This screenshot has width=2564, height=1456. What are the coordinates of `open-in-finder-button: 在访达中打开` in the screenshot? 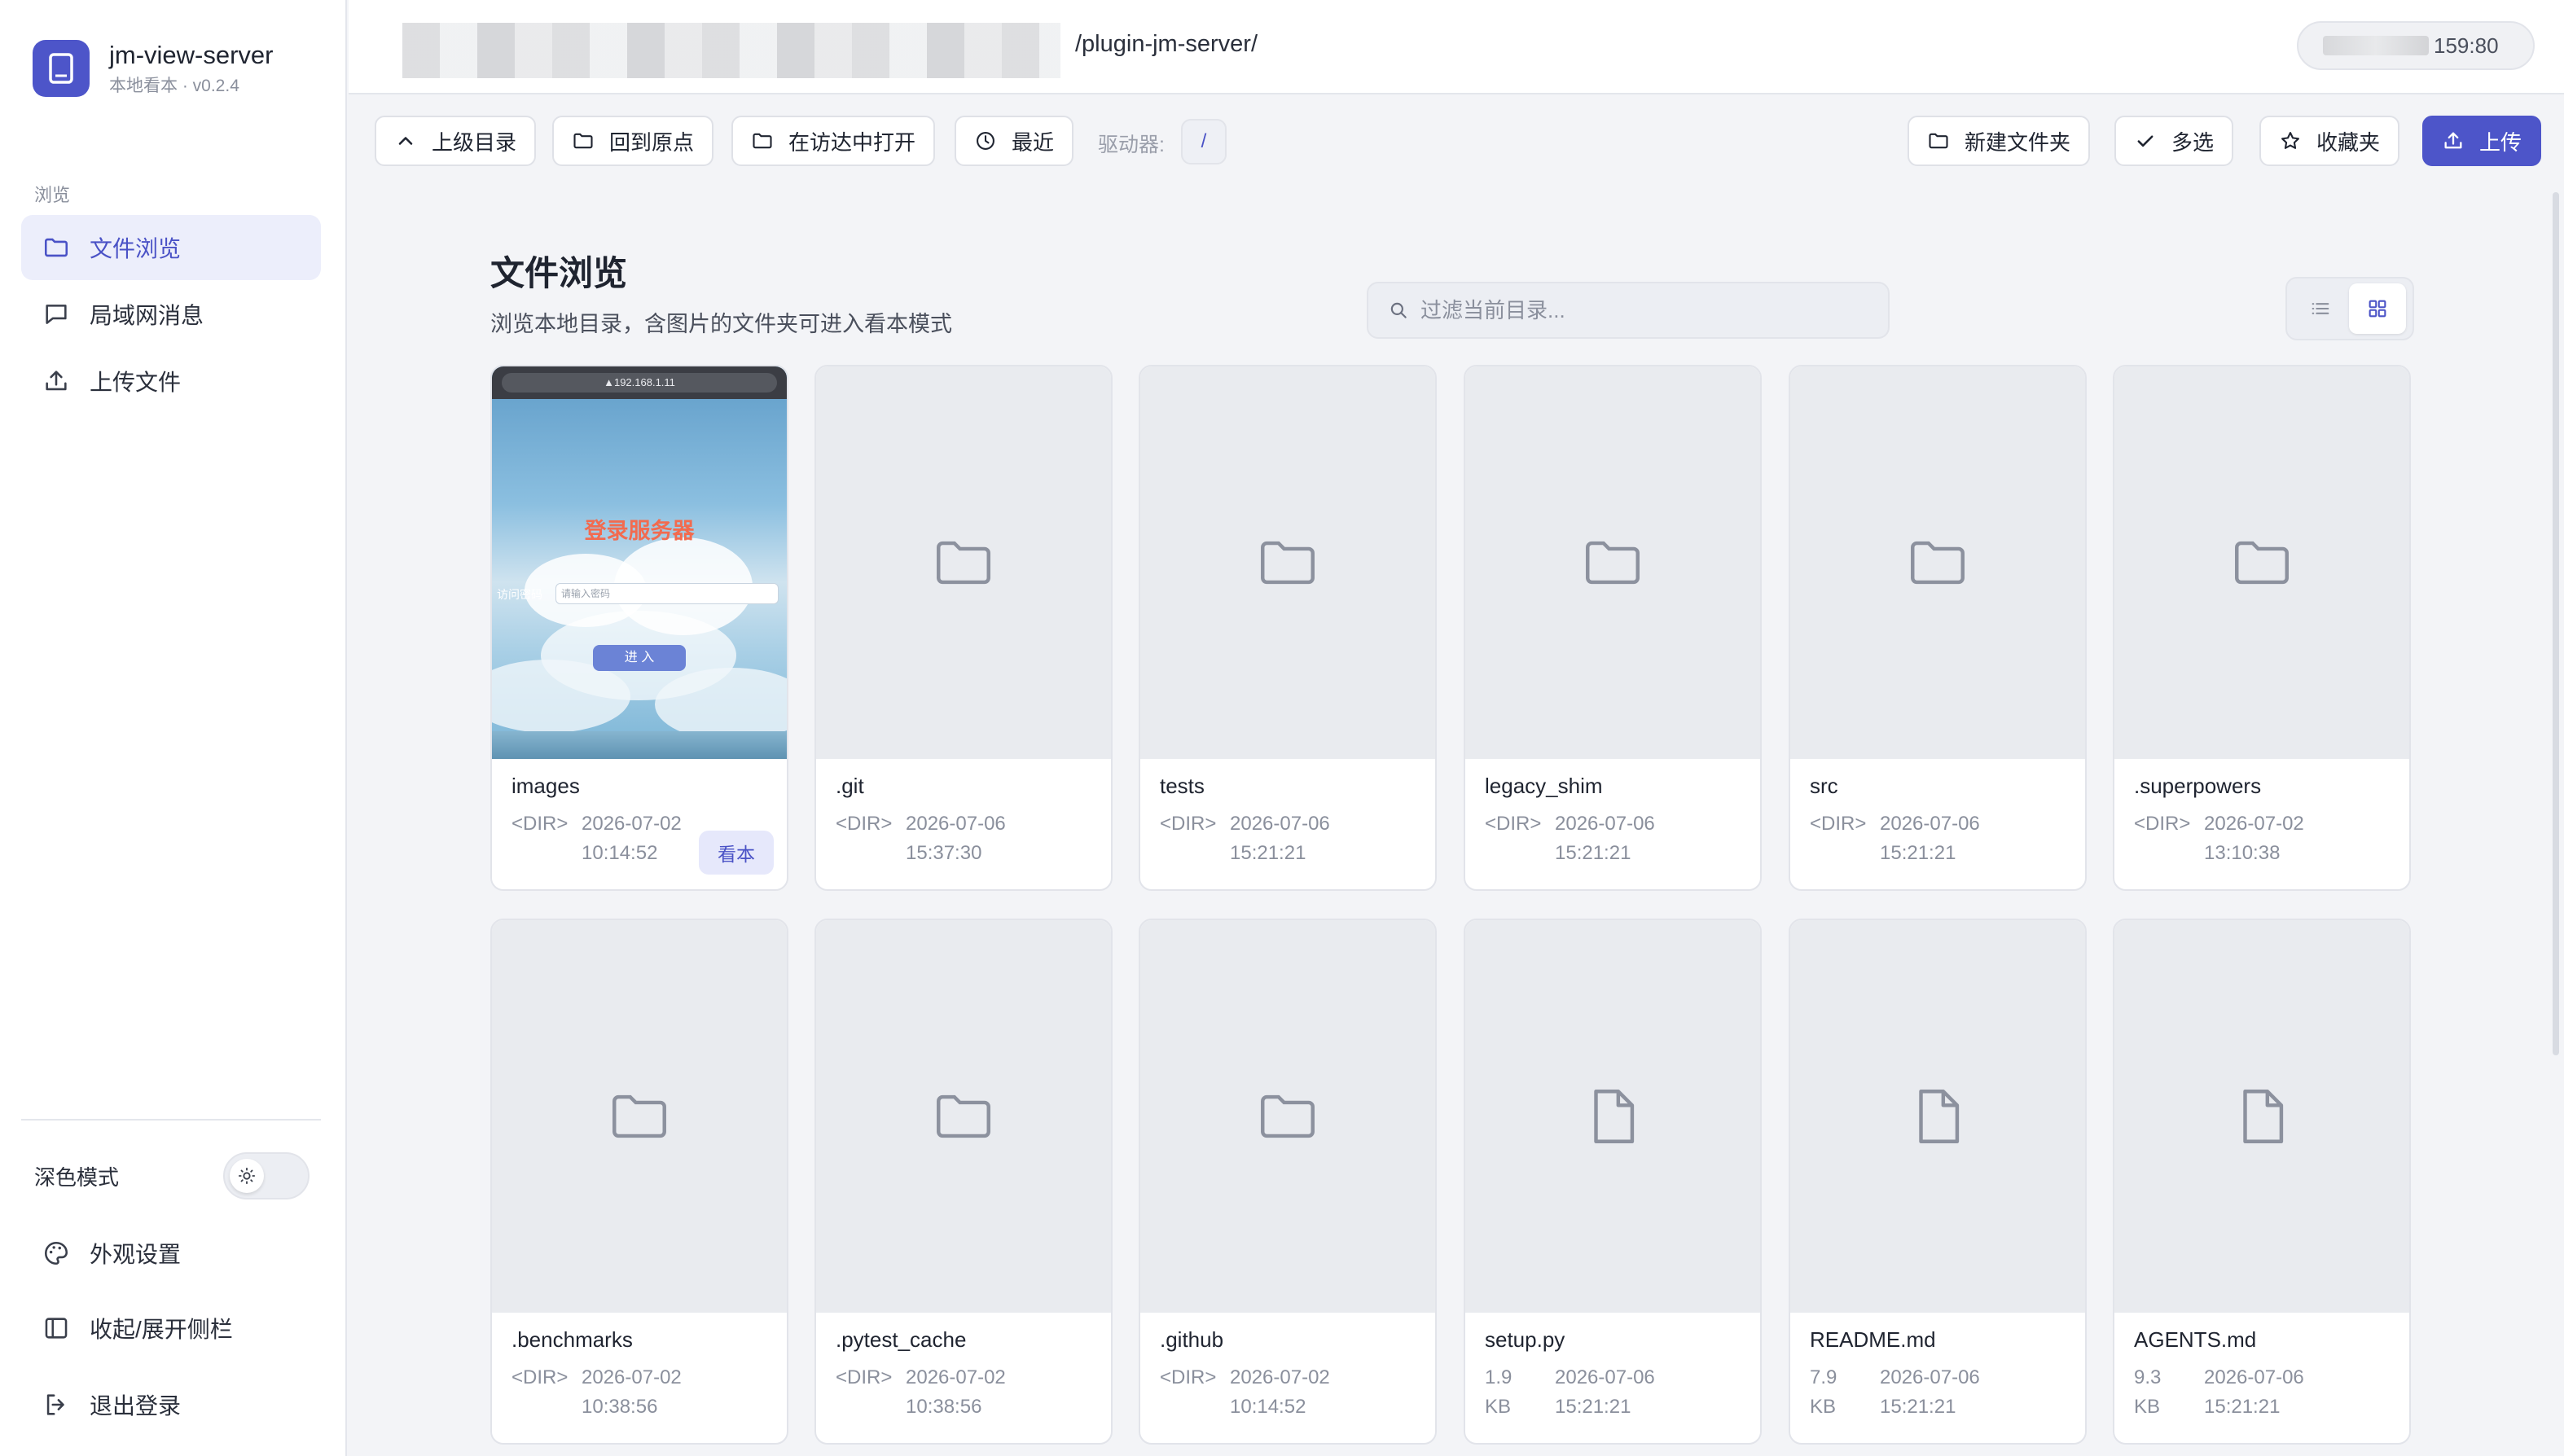 It's located at (834, 141).